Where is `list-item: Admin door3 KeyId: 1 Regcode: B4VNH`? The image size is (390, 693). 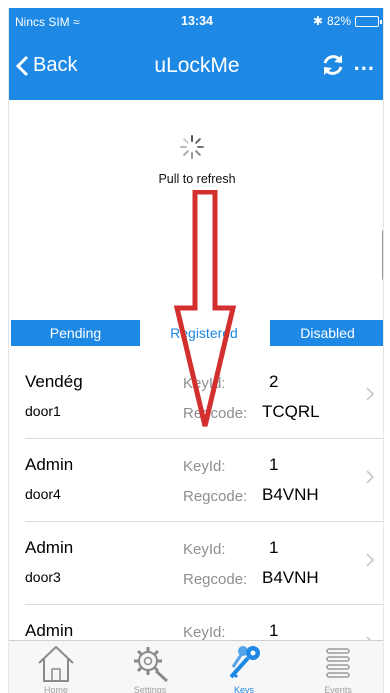 list-item: Admin door3 KeyId: 1 Regcode: B4VNH is located at coordinates (204, 563).